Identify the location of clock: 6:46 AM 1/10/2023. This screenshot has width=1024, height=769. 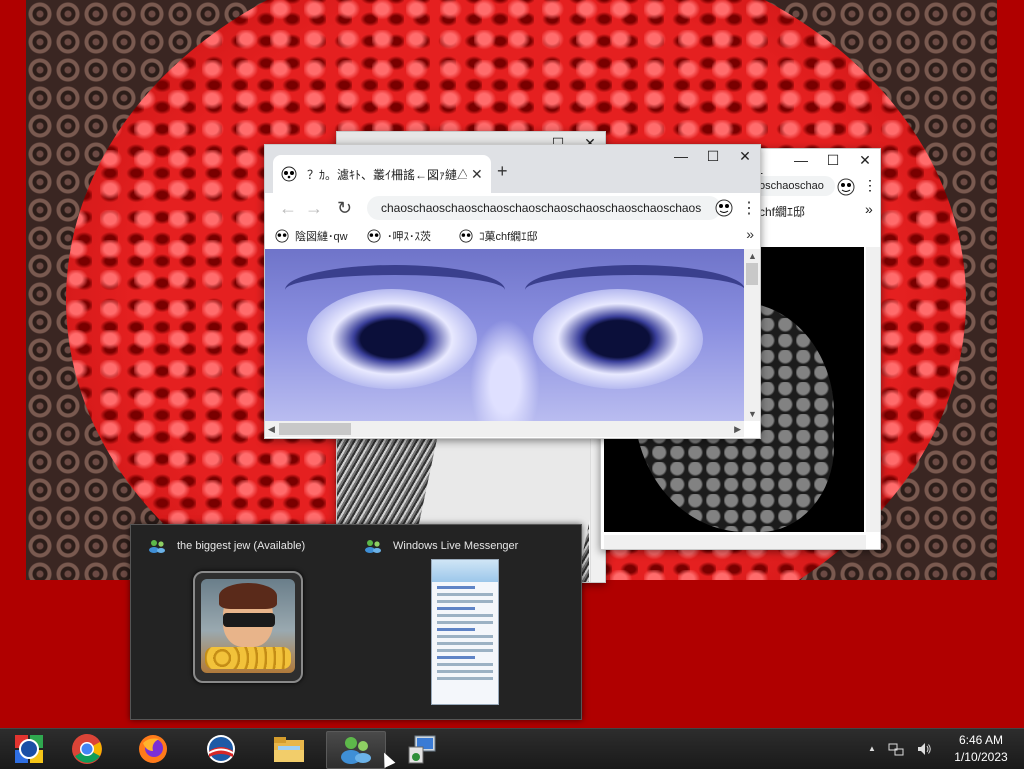
(981, 749).